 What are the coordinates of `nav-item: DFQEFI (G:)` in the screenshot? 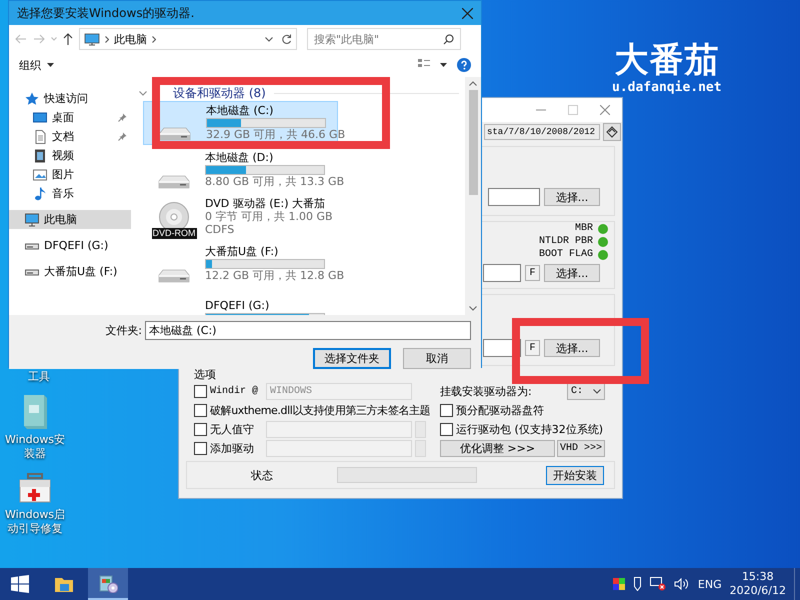 It's located at (70, 245).